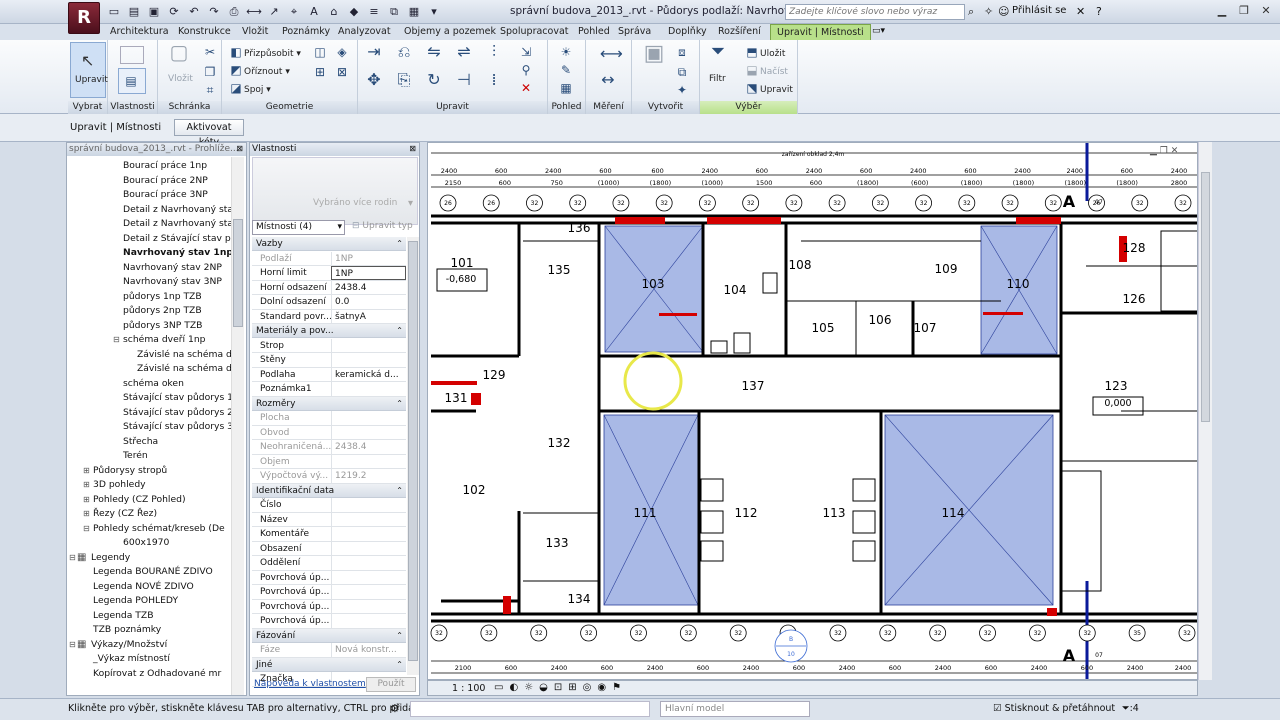  I want to click on browser-item: Legenda NOVÉ ZDIVO, so click(143, 587).